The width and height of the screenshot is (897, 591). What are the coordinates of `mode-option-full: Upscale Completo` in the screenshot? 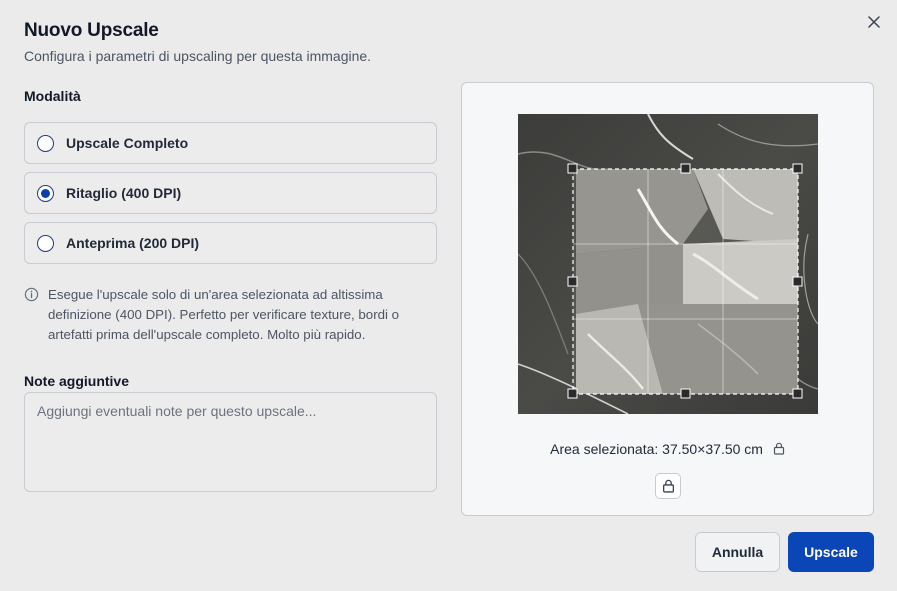 It's located at (230, 143).